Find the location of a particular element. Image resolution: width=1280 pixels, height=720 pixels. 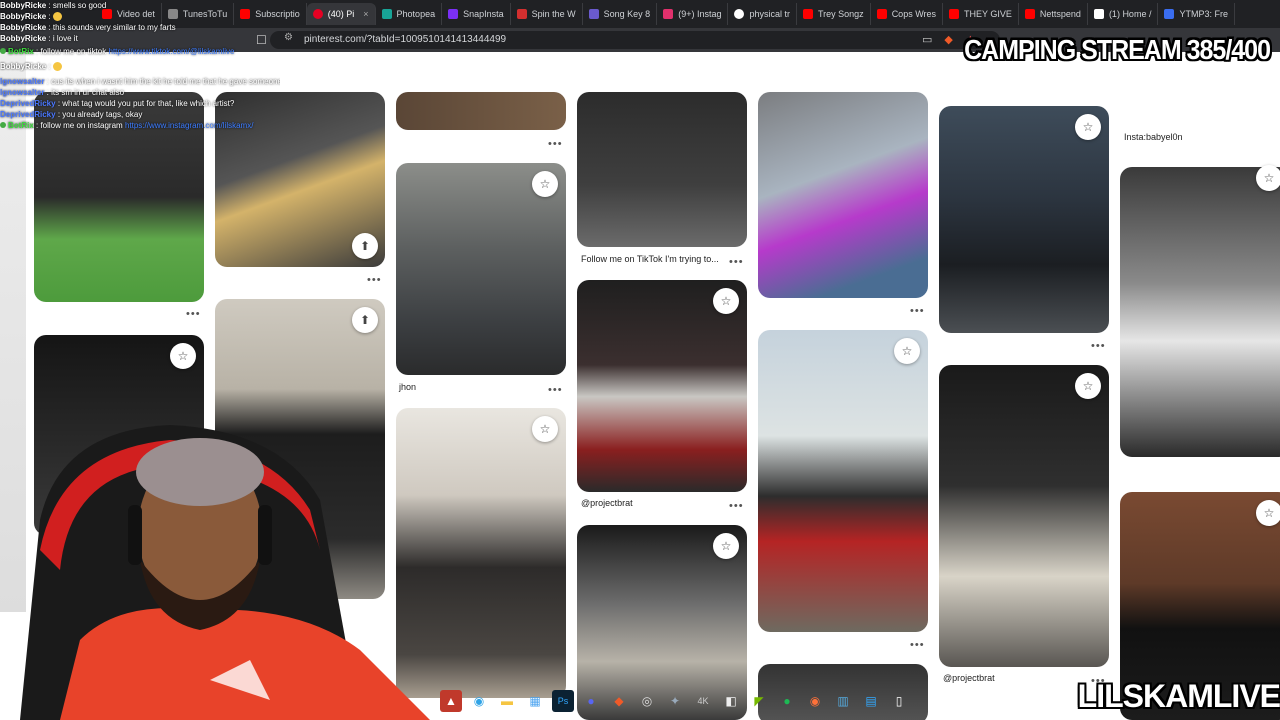

folder-icon: ▬ is located at coordinates (507, 701).